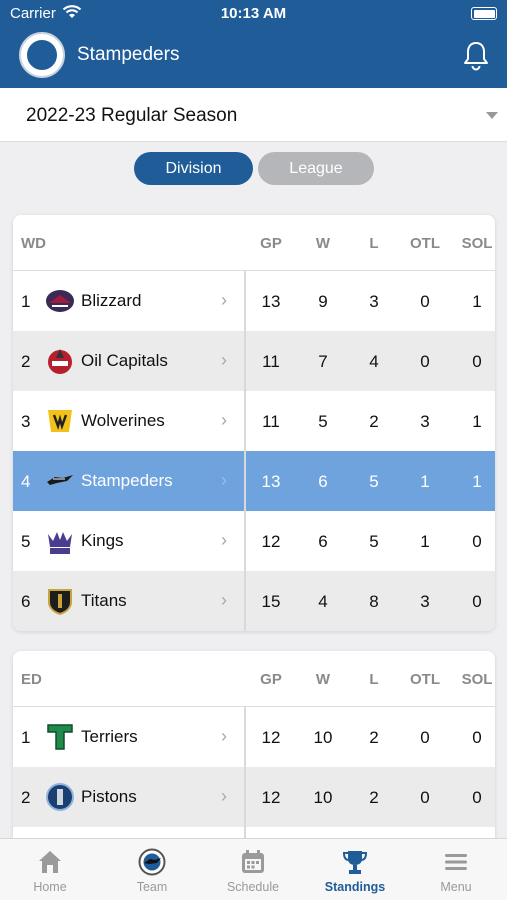  What do you see at coordinates (26, 541) in the screenshot?
I see `team-rank: 5` at bounding box center [26, 541].